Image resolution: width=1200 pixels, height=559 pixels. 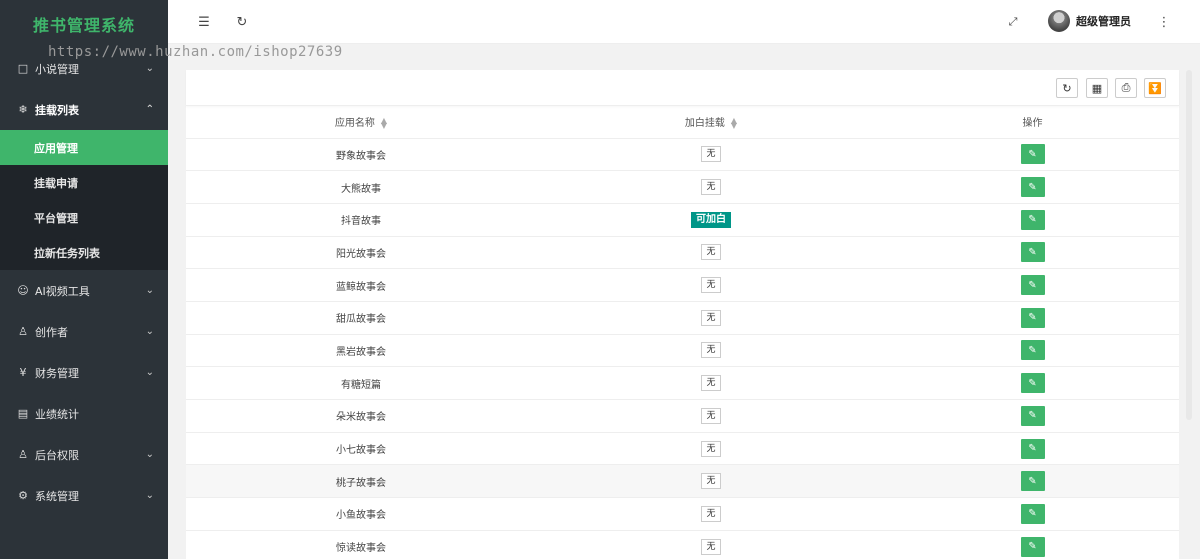 What do you see at coordinates (361, 514) in the screenshot?
I see `cell-app-name: 小鱼故事会` at bounding box center [361, 514].